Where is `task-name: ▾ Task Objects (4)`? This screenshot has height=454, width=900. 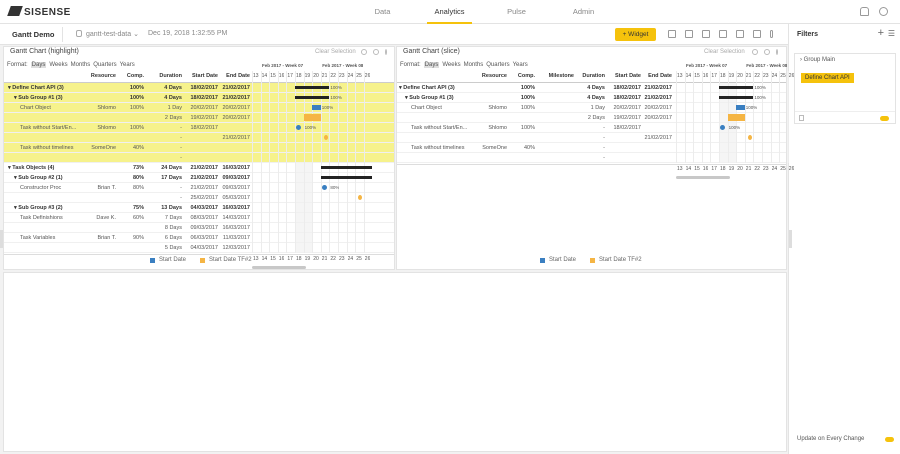
task-name: ▾ Task Objects (4) is located at coordinates (47, 168).